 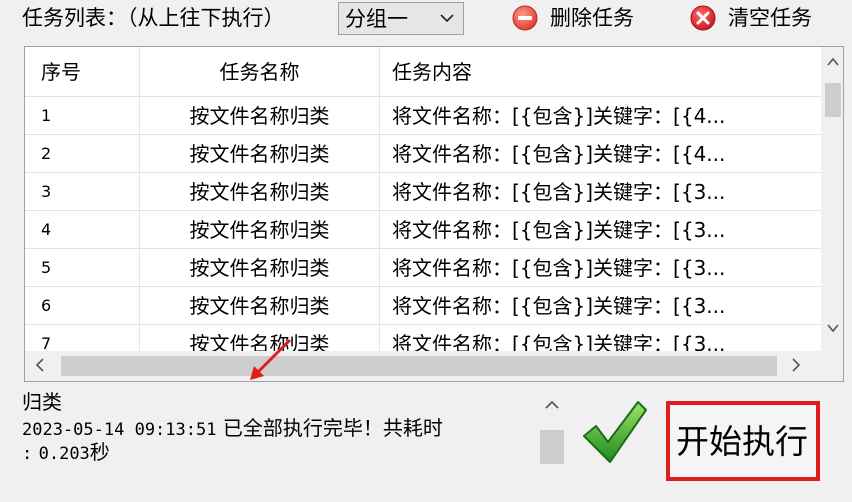 I want to click on clear-tasks-button: 清空任务, so click(x=765, y=18).